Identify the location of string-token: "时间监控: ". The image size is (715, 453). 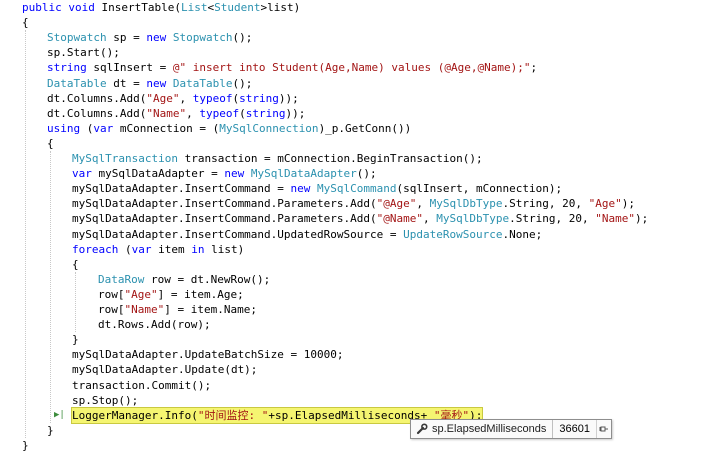
(233, 415).